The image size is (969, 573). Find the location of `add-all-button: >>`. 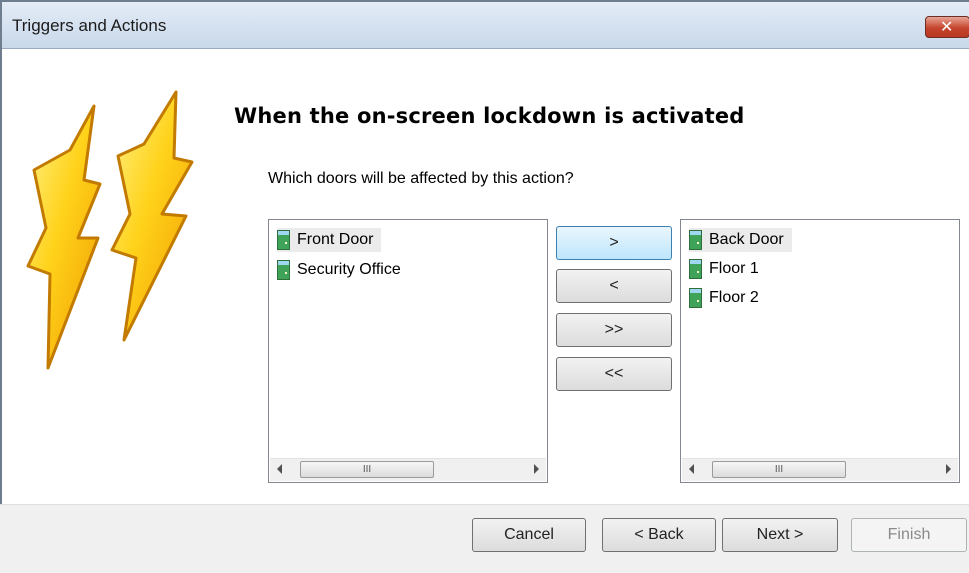

add-all-button: >> is located at coordinates (614, 330).